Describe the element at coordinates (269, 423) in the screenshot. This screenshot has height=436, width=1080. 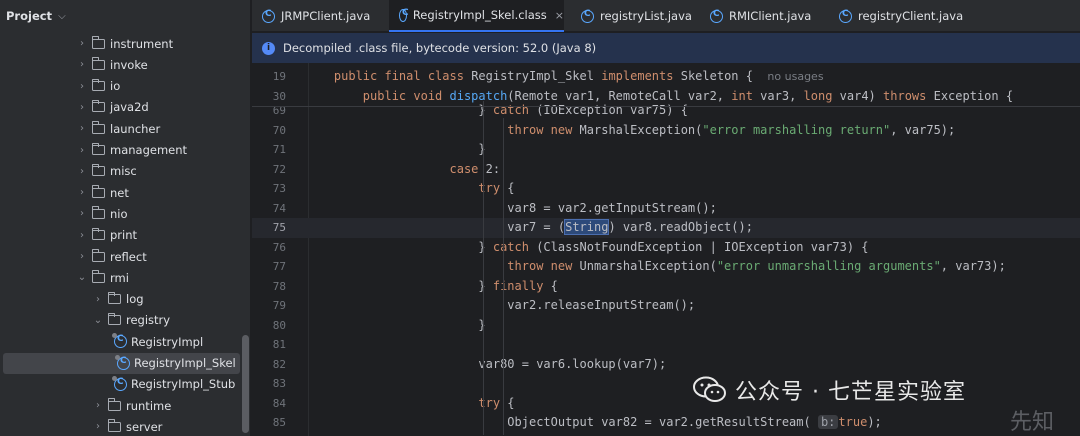
I see `line-number: 85` at that location.